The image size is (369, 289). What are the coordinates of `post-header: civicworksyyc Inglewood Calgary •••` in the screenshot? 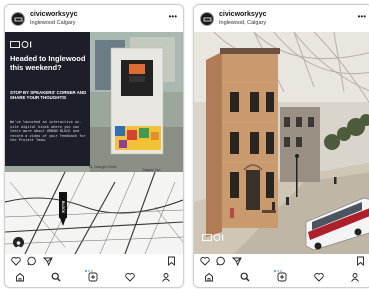 It's located at (94, 18).